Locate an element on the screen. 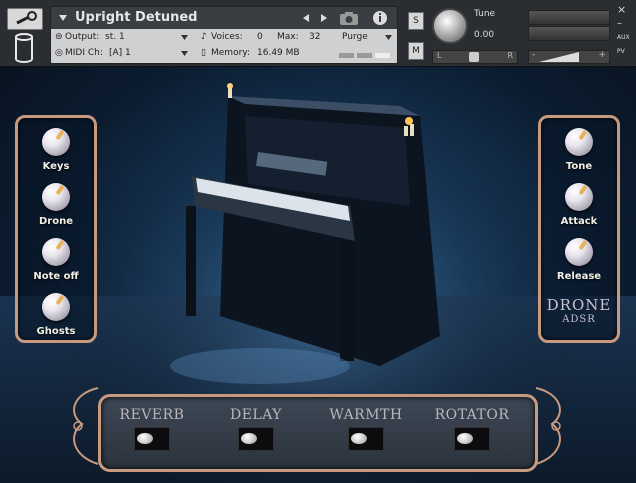 This screenshot has width=636, height=483. note-off-control: Note off is located at coordinates (56, 260).